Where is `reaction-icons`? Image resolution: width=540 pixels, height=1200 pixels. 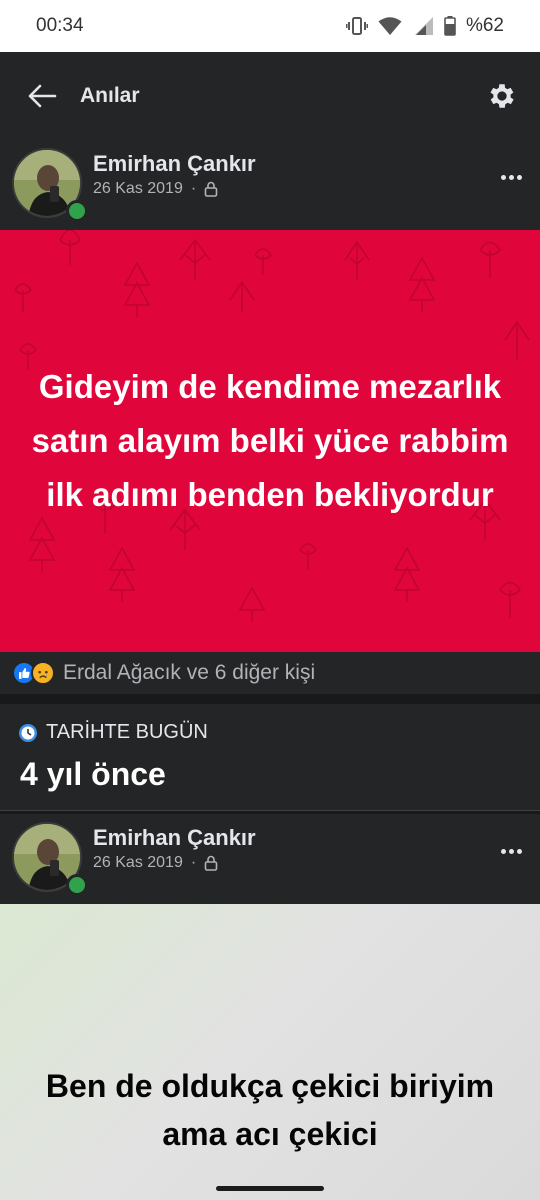 reaction-icons is located at coordinates (33, 673).